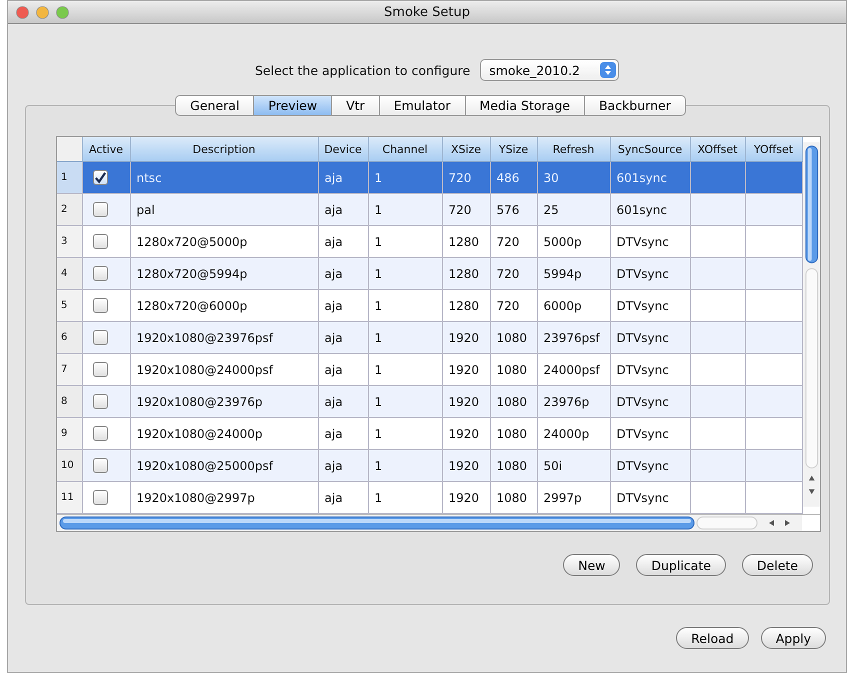 This screenshot has width=854, height=673. What do you see at coordinates (549, 70) in the screenshot?
I see `application-dropdown: smoke_2010.2` at bounding box center [549, 70].